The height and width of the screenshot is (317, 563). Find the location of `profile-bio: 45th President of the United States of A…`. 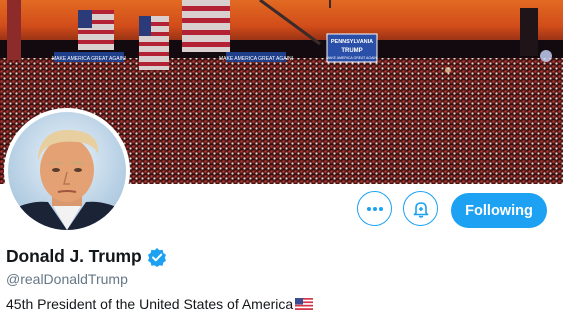

profile-bio: 45th President of the United States of A… is located at coordinates (150, 304).